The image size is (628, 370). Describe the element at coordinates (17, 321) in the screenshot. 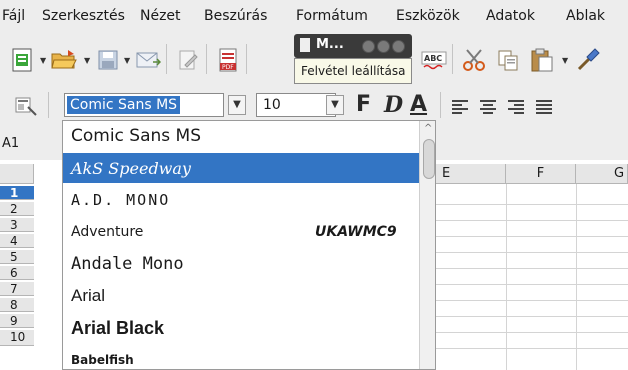

I see `row-header: 9` at that location.